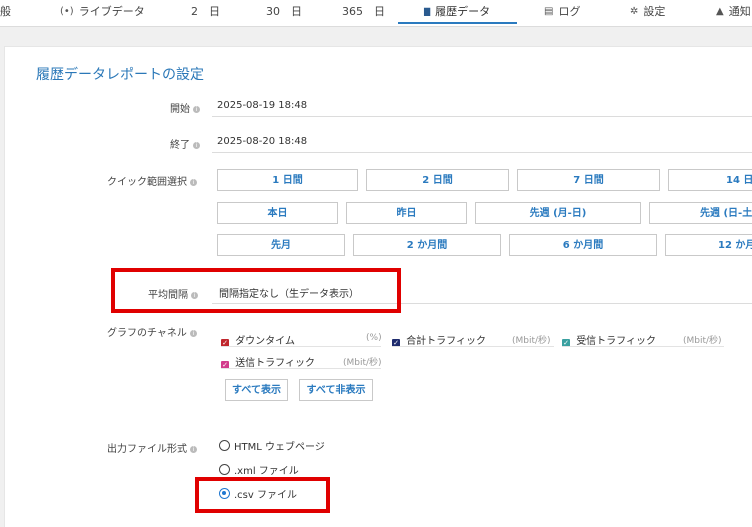 The image size is (752, 527). I want to click on quick-2-days-button: 2 日間, so click(437, 180).